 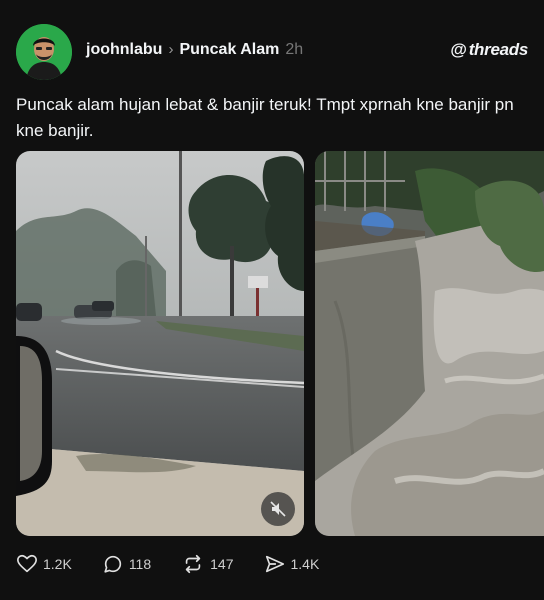 What do you see at coordinates (57, 564) in the screenshot?
I see `like-count: 1.2K` at bounding box center [57, 564].